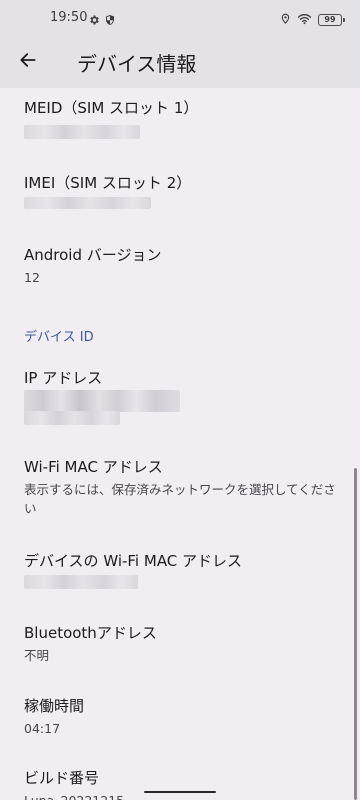 The width and height of the screenshot is (360, 800). I want to click on item-title: デバイスの Wi-Fi MAC アドレス, so click(133, 561).